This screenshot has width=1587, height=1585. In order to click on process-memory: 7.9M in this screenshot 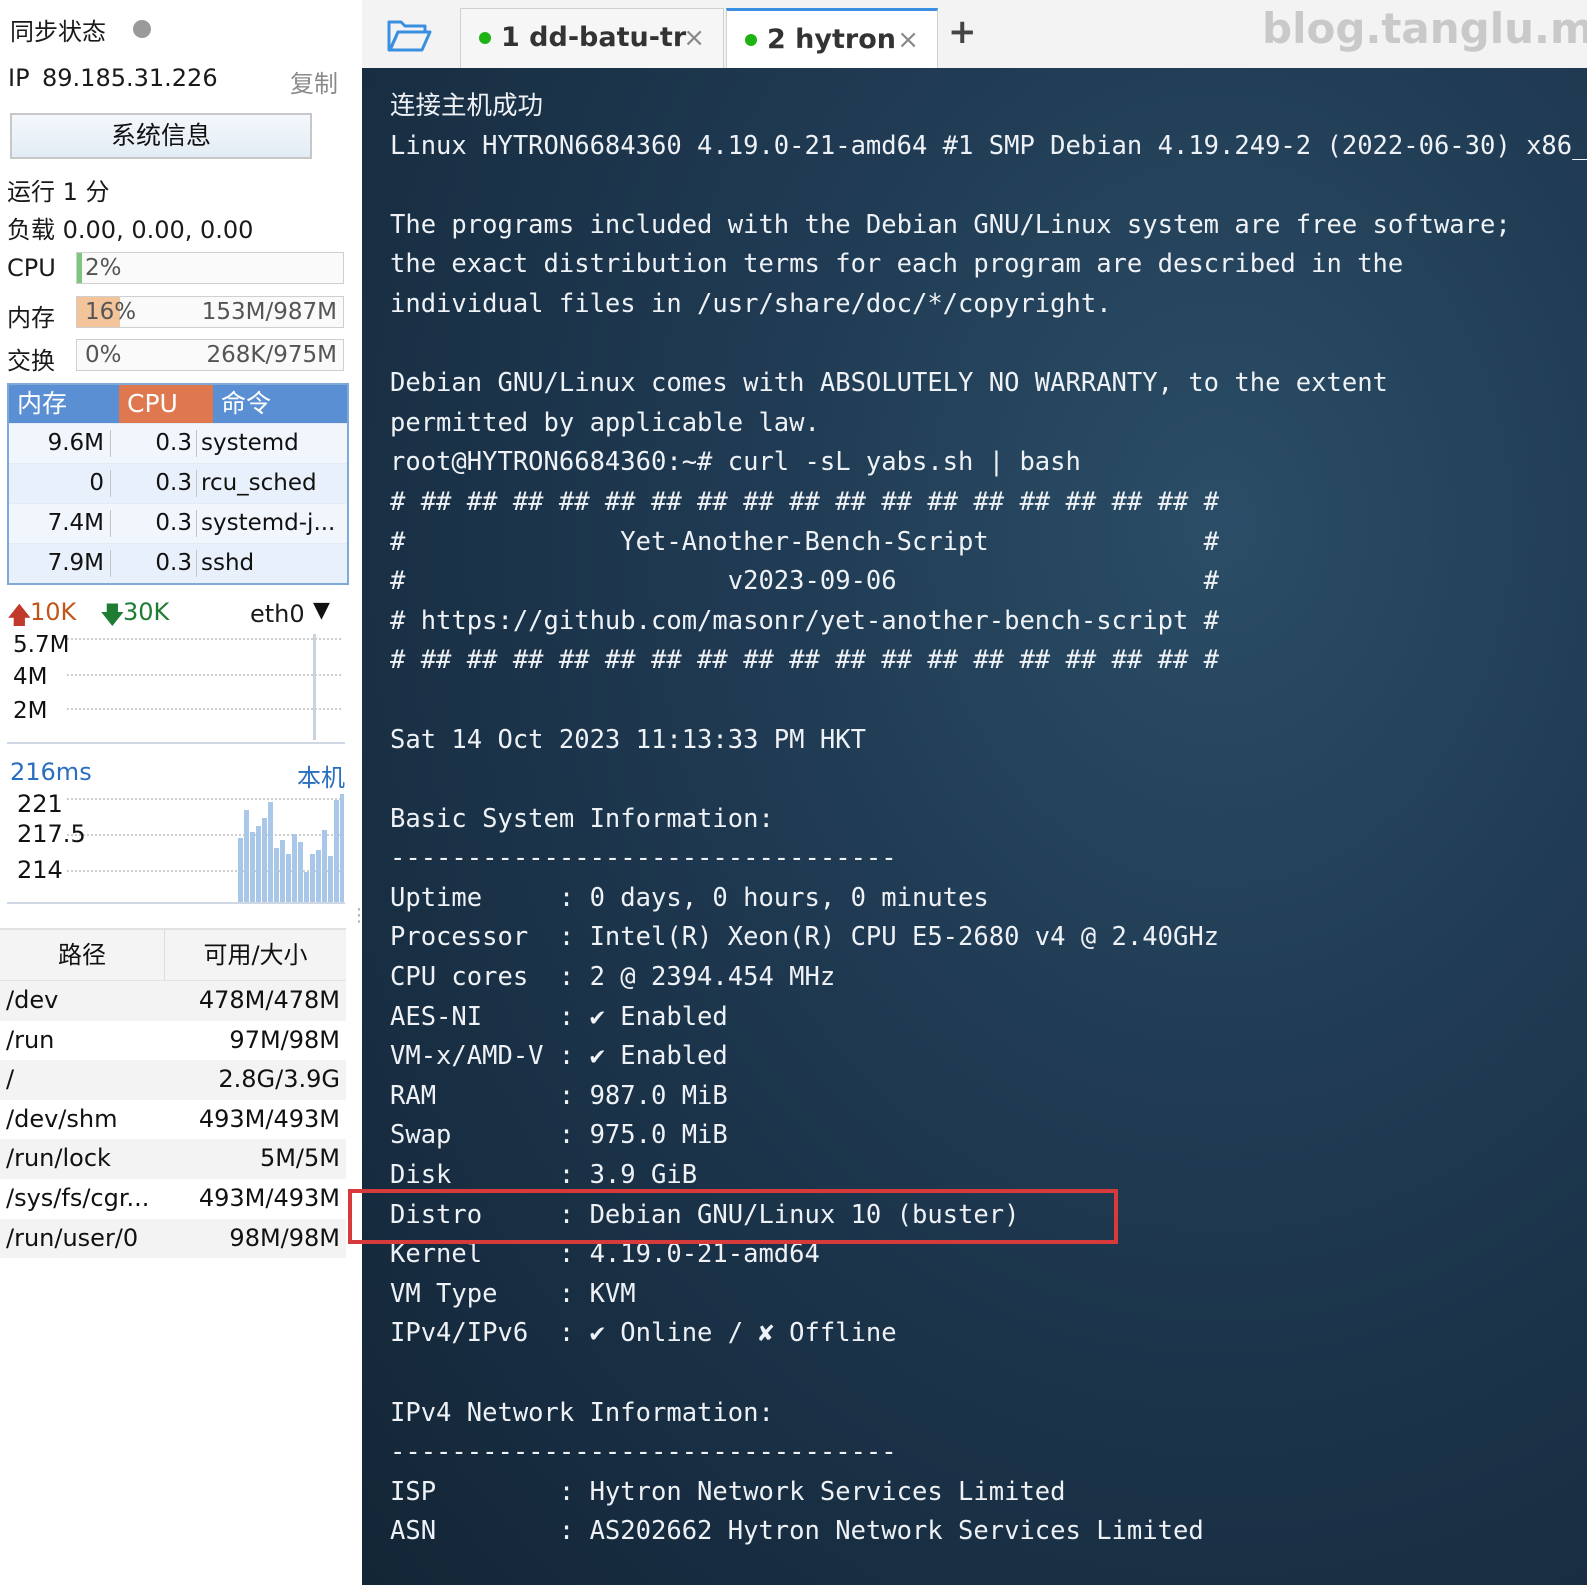, I will do `click(60, 563)`.